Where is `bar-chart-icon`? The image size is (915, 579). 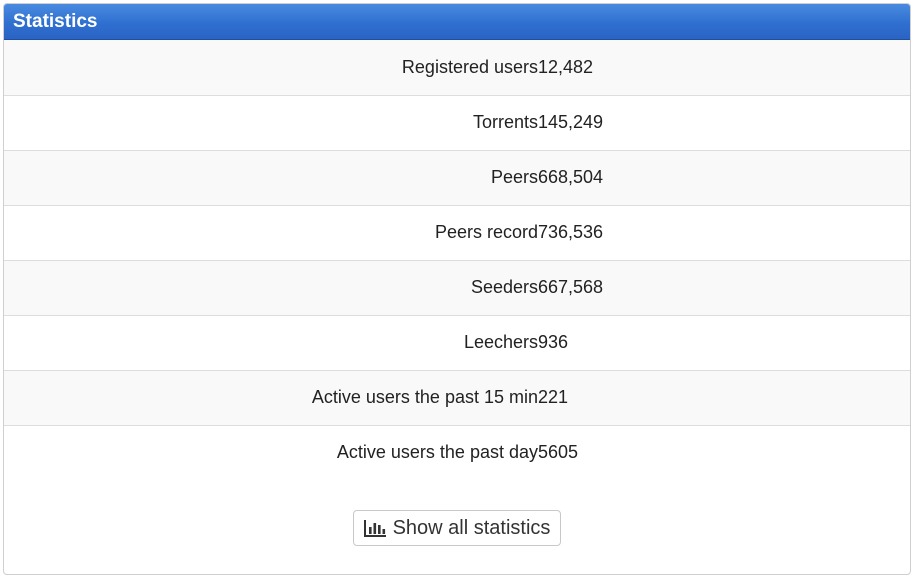
bar-chart-icon is located at coordinates (375, 528).